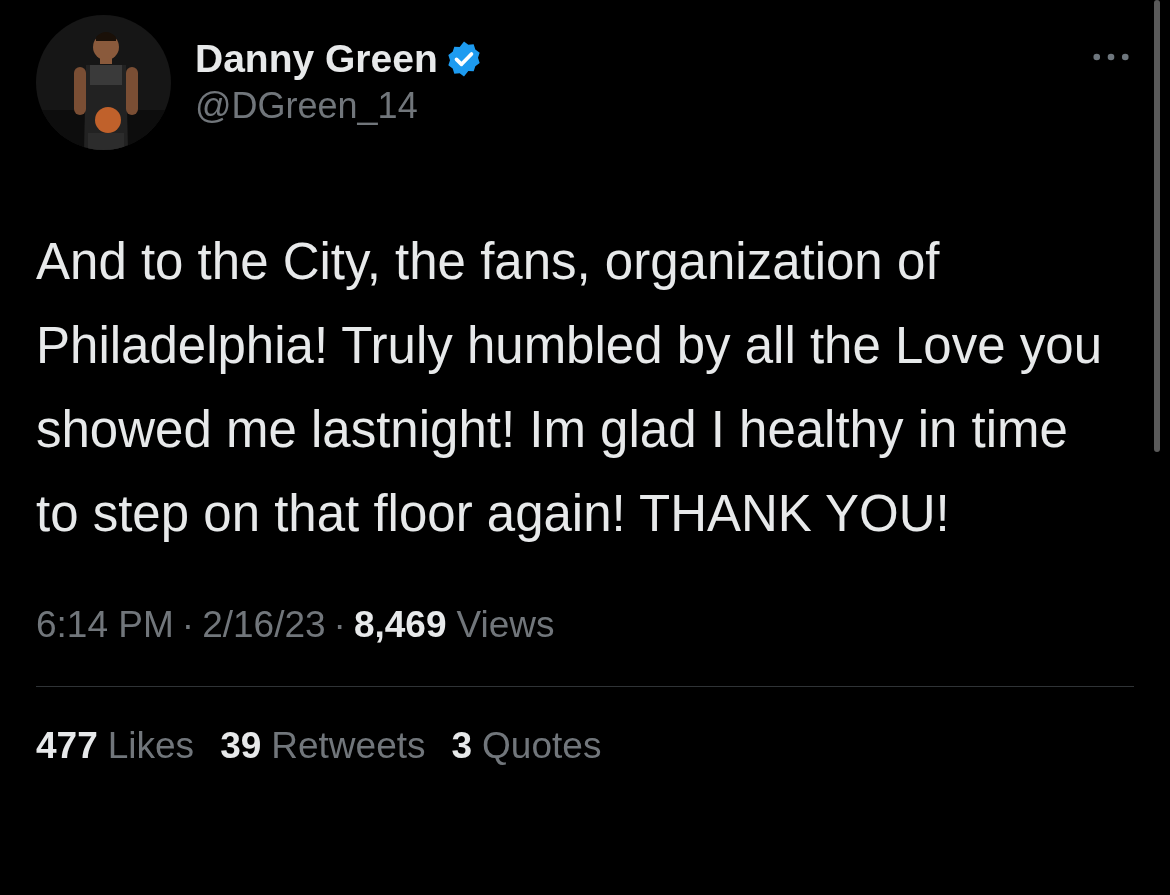 This screenshot has height=895, width=1170. Describe the element at coordinates (105, 625) in the screenshot. I see `tweet-time: 6:14 PM` at that location.